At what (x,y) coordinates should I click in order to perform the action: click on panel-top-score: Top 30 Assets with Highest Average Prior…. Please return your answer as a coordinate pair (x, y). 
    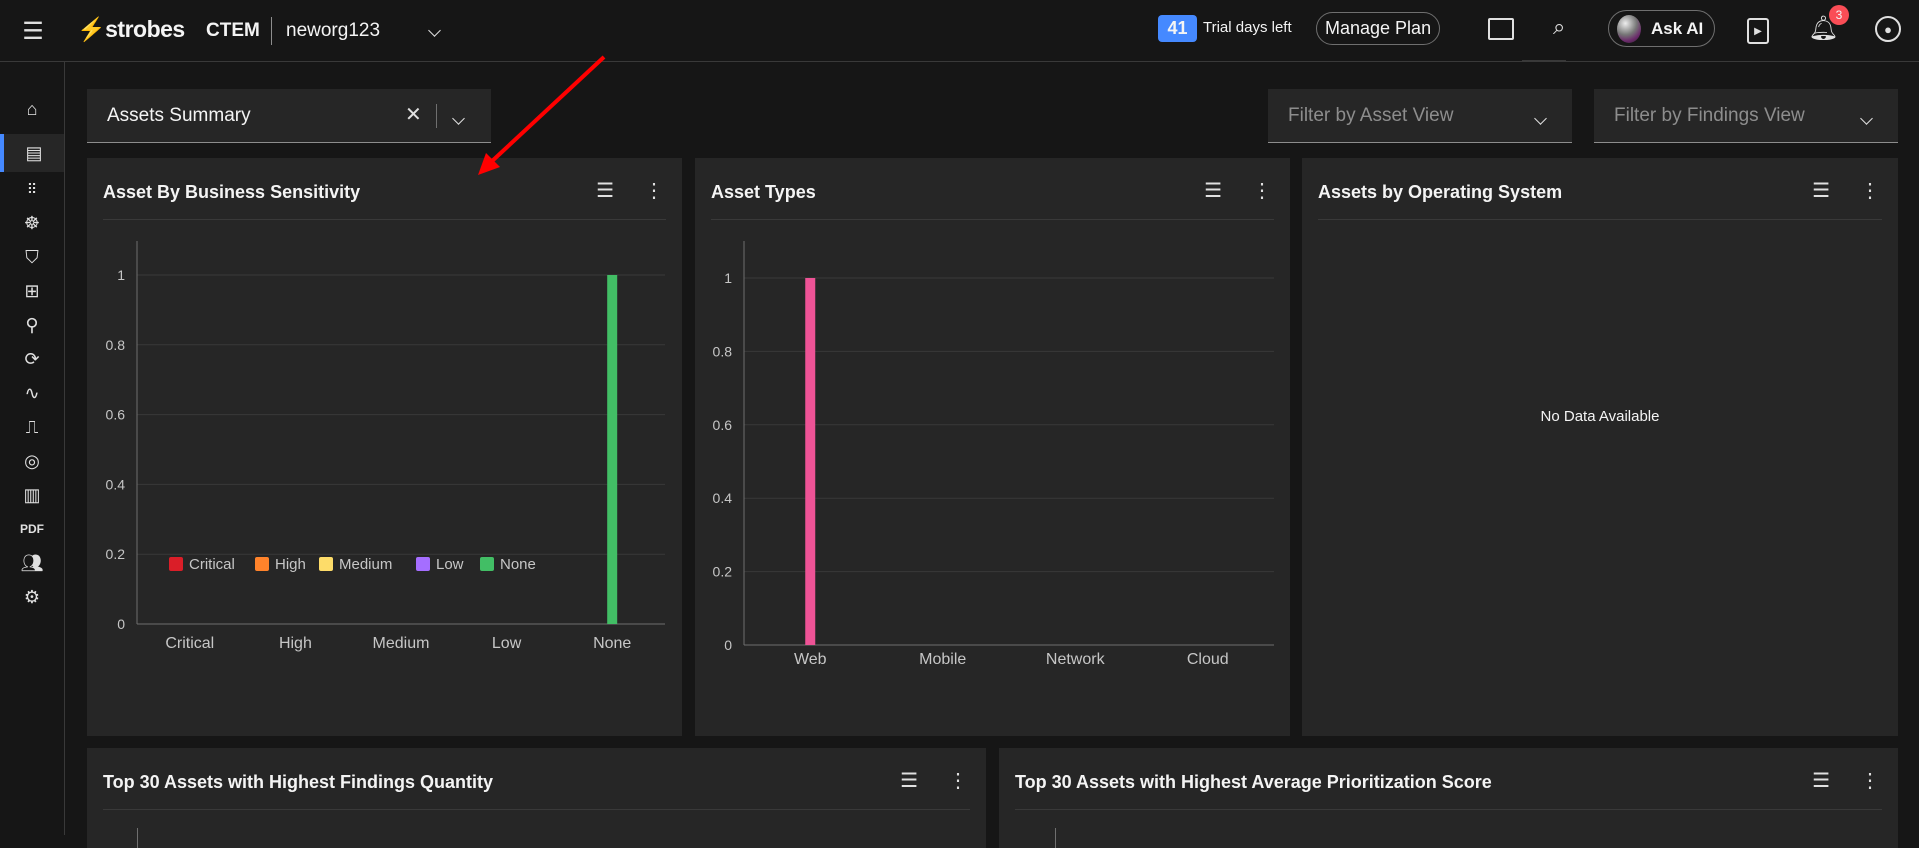
    Looking at the image, I should click on (1448, 798).